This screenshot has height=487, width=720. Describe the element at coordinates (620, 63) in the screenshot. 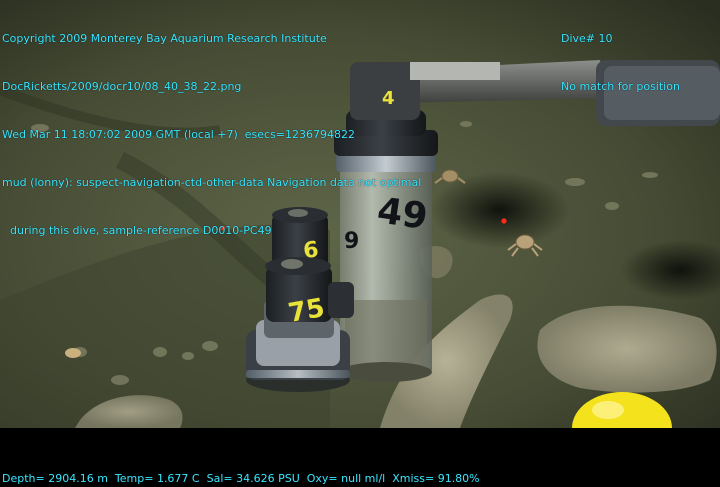

I see `dive-info-overlay: Dive# 10 No match for position` at that location.